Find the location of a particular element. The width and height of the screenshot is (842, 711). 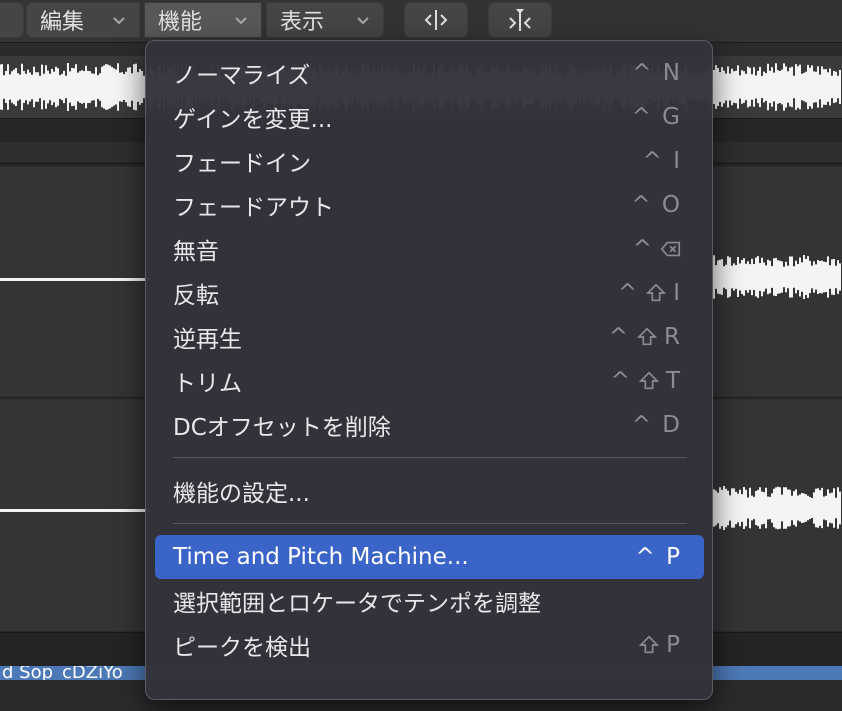

menu-item-trim: トリム ^ T is located at coordinates (429, 381).